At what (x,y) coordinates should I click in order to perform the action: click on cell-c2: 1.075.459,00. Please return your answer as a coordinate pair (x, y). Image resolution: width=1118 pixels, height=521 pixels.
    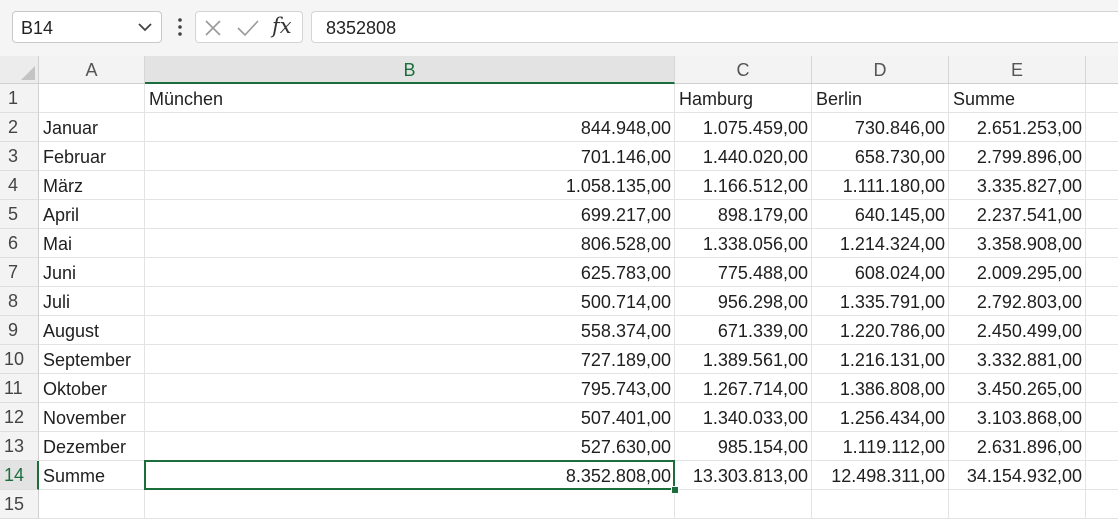
    Looking at the image, I should click on (743, 127).